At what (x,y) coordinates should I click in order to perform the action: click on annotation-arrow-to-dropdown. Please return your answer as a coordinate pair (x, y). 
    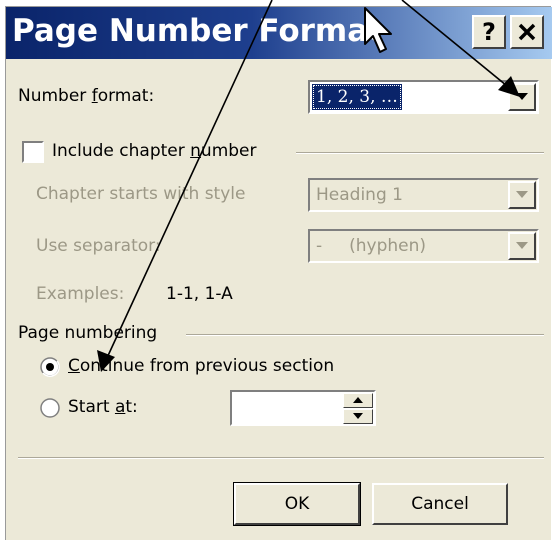
    Looking at the image, I should click on (460, 48).